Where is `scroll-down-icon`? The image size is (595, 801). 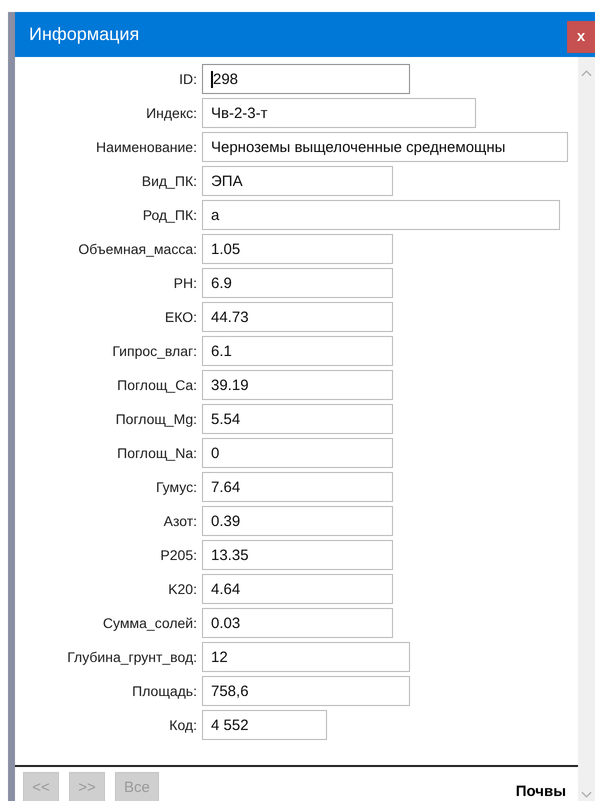
scroll-down-icon is located at coordinates (586, 795).